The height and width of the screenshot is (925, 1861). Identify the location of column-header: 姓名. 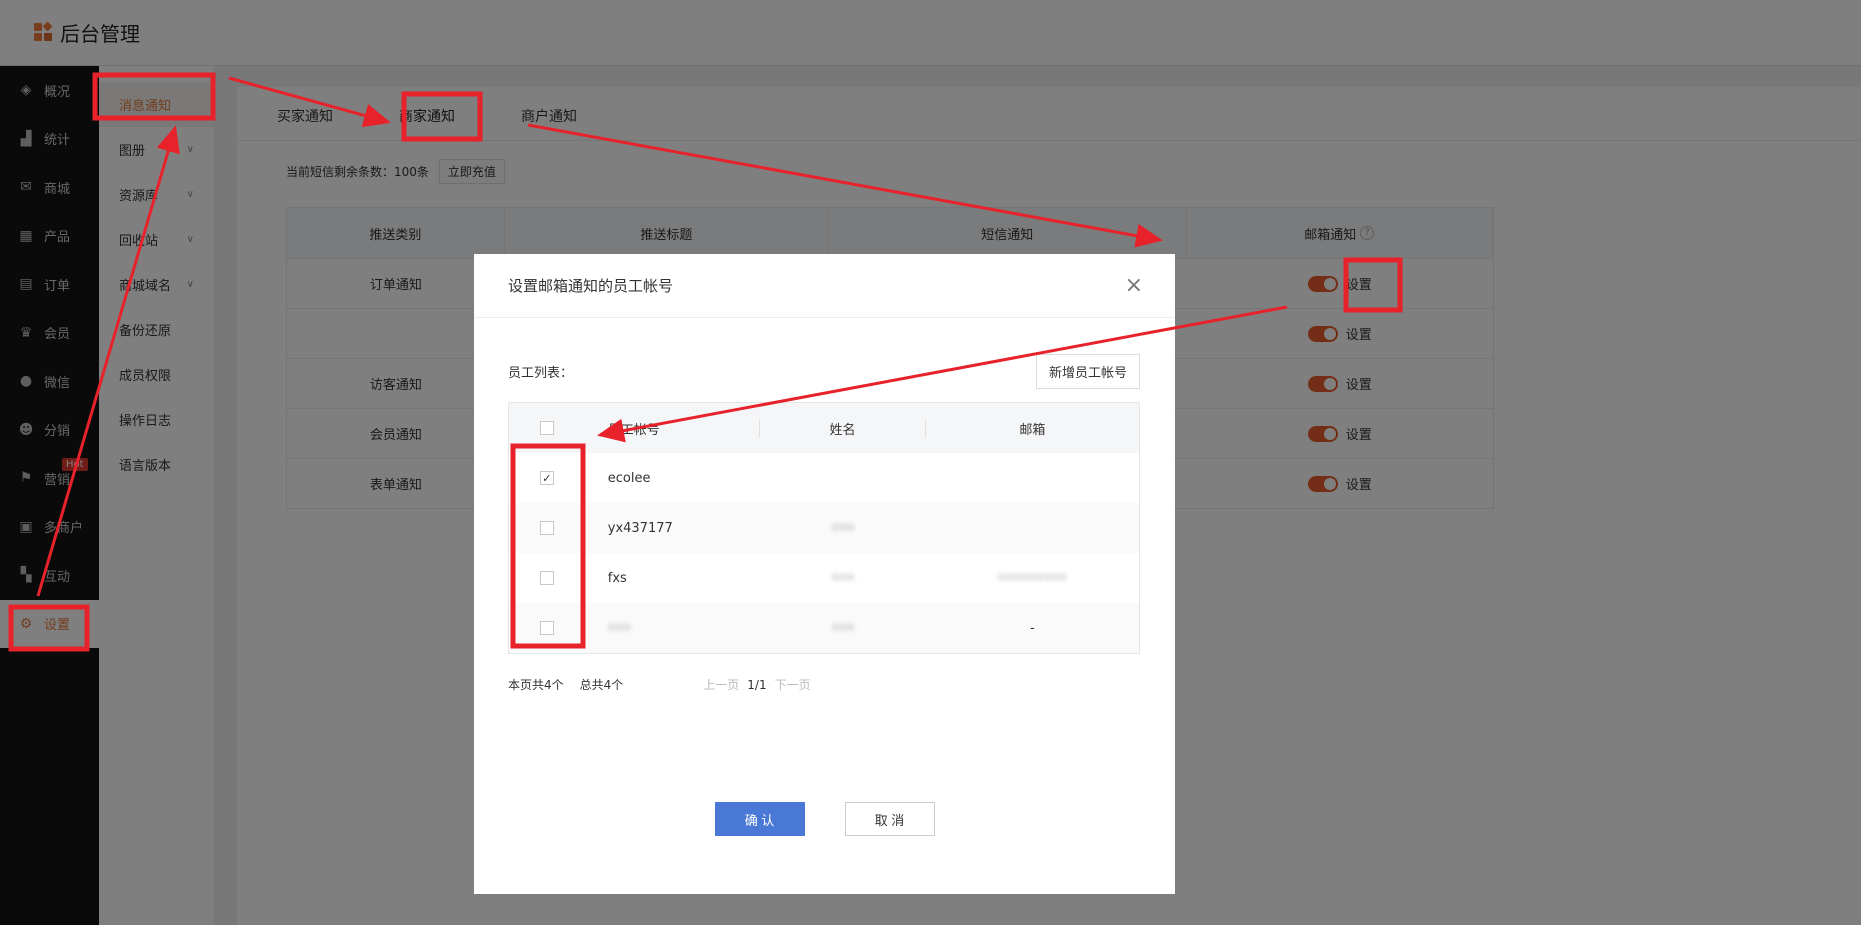
(843, 428).